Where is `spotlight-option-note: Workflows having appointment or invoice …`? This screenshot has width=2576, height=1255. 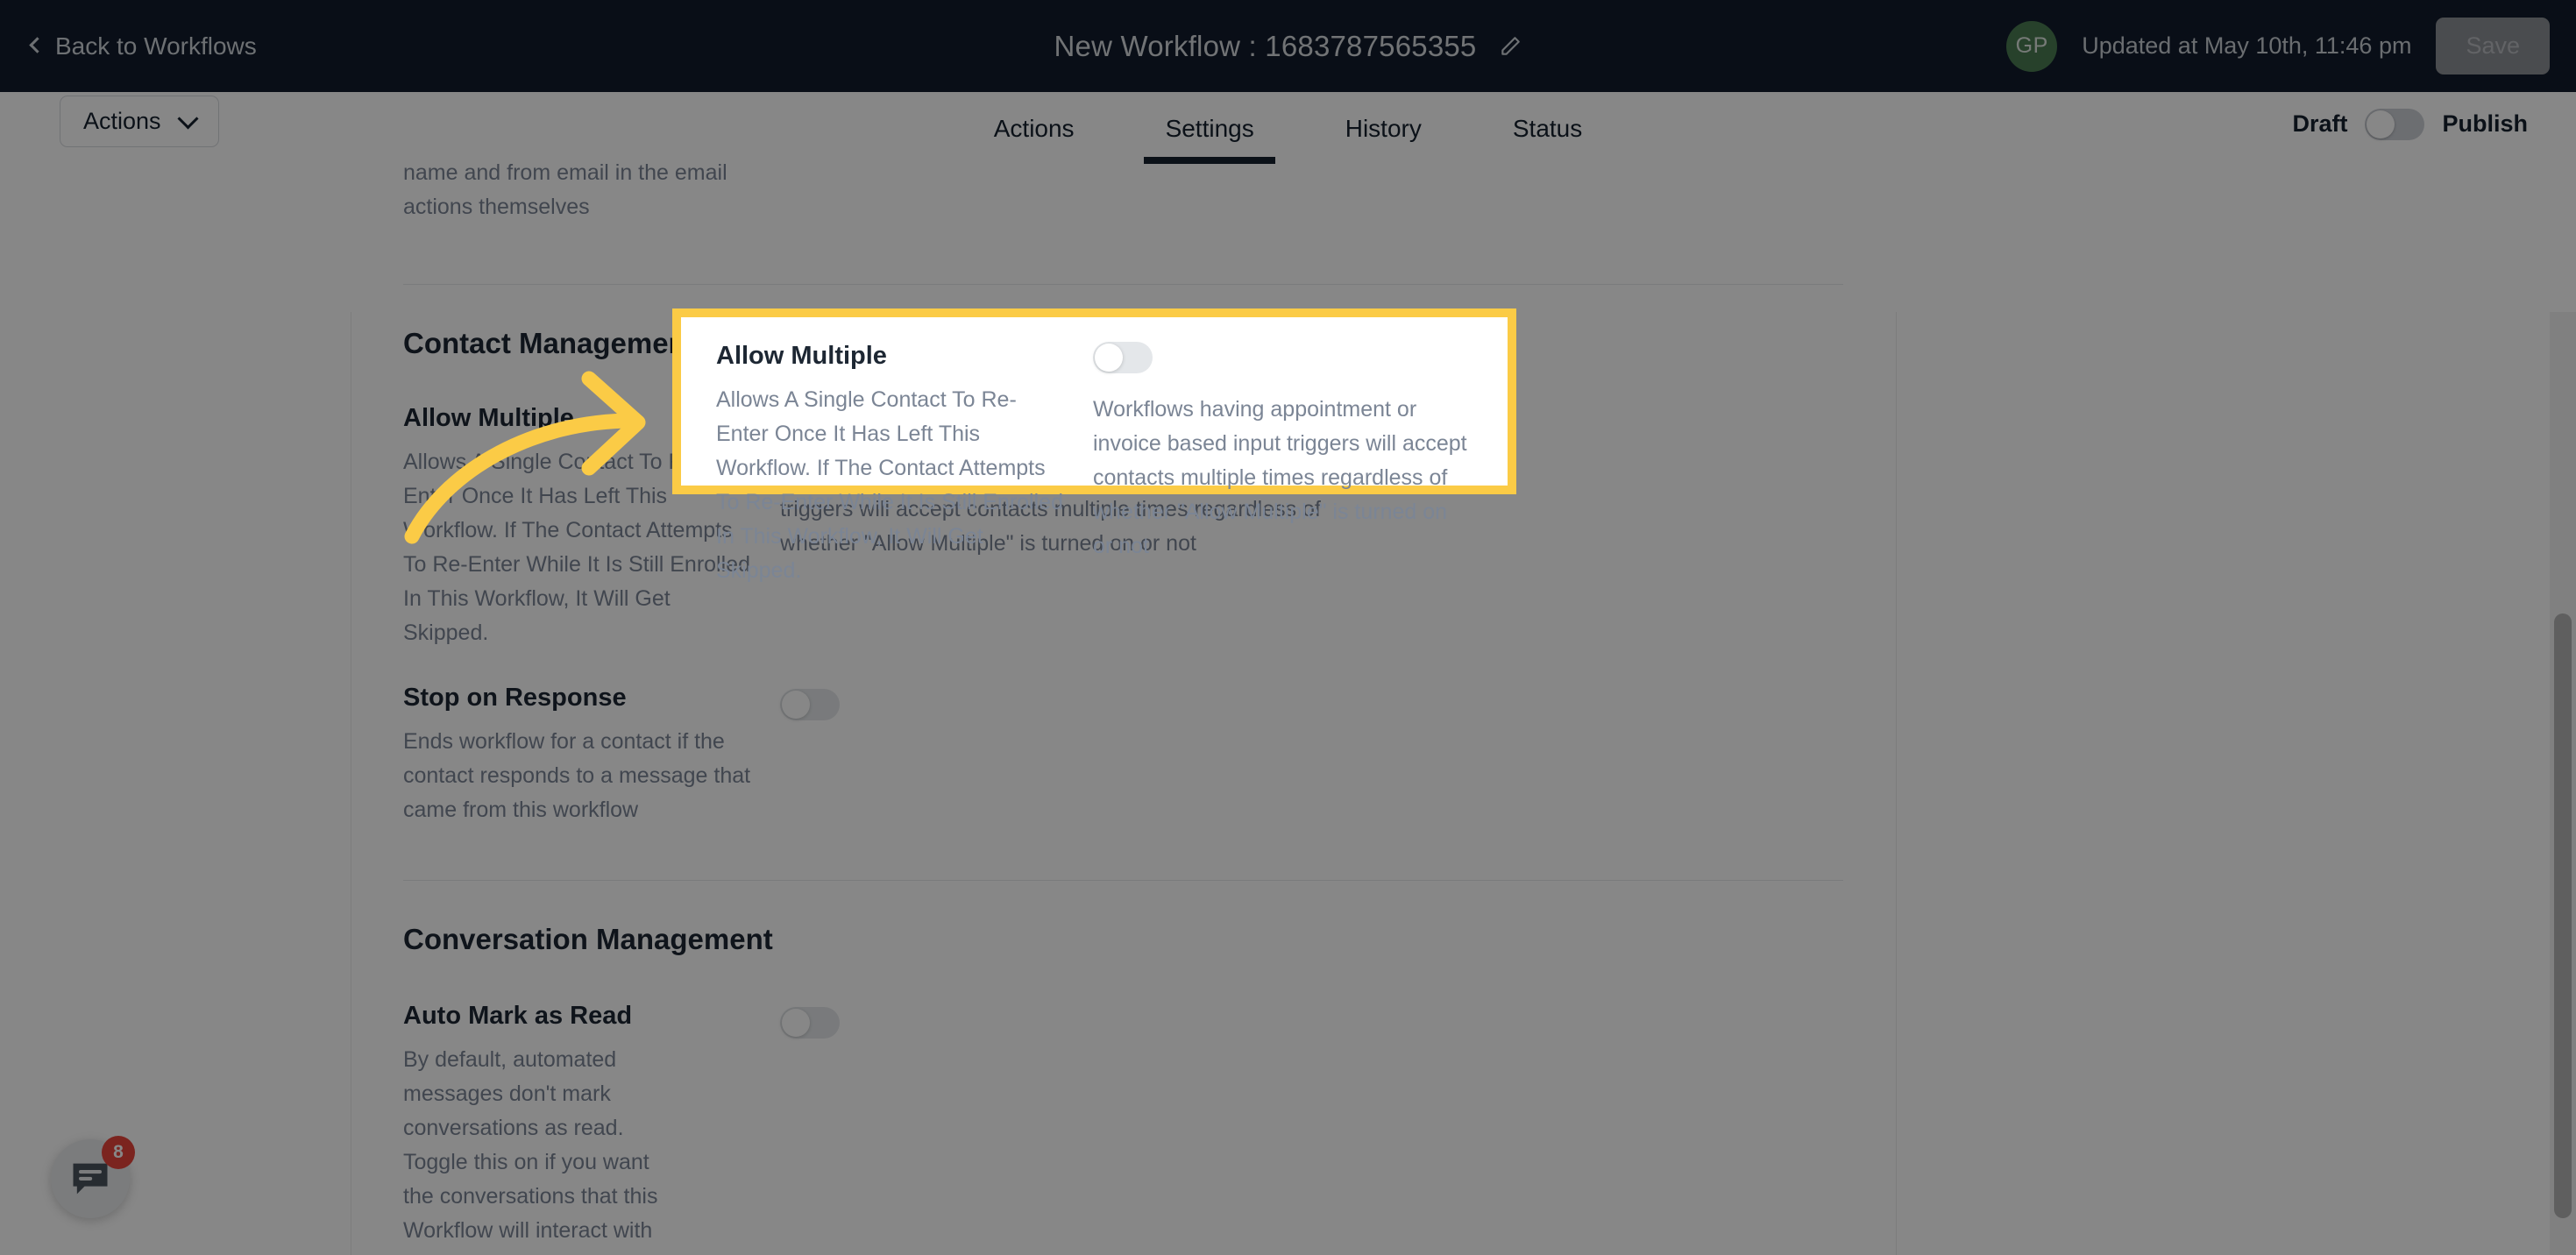
spotlight-option-note: Workflows having appointment or invoice … is located at coordinates (1280, 477).